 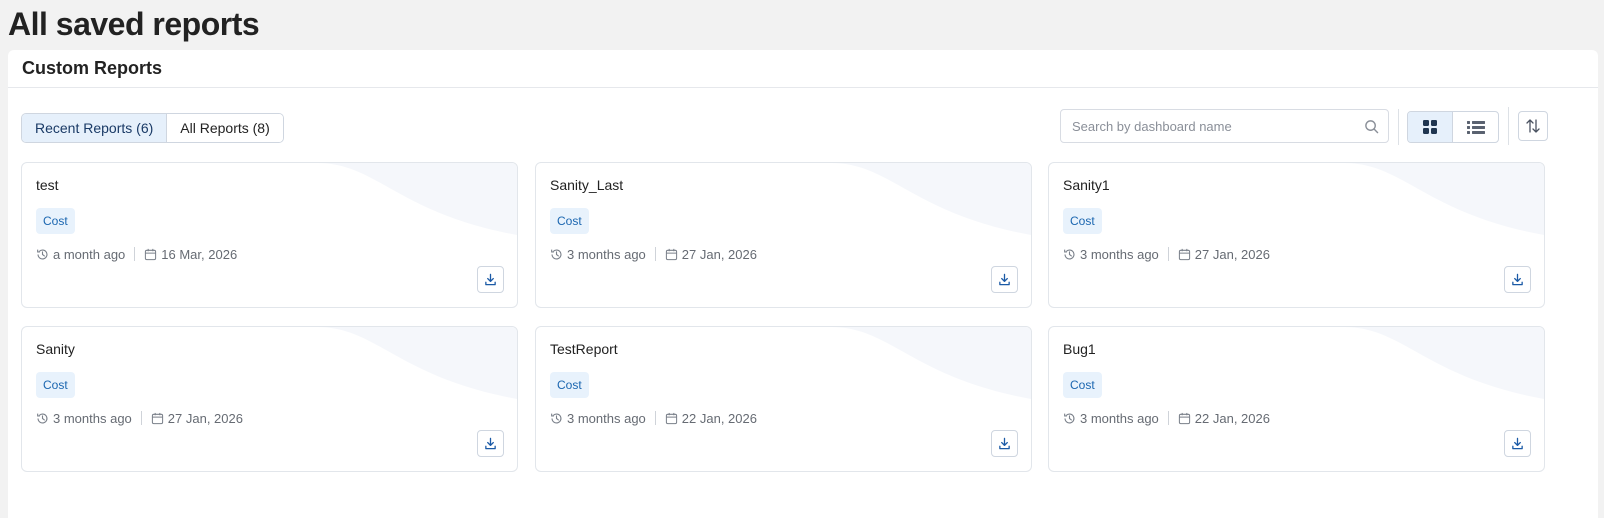 I want to click on tab-recent-reports: Recent Reports (6), so click(x=95, y=128).